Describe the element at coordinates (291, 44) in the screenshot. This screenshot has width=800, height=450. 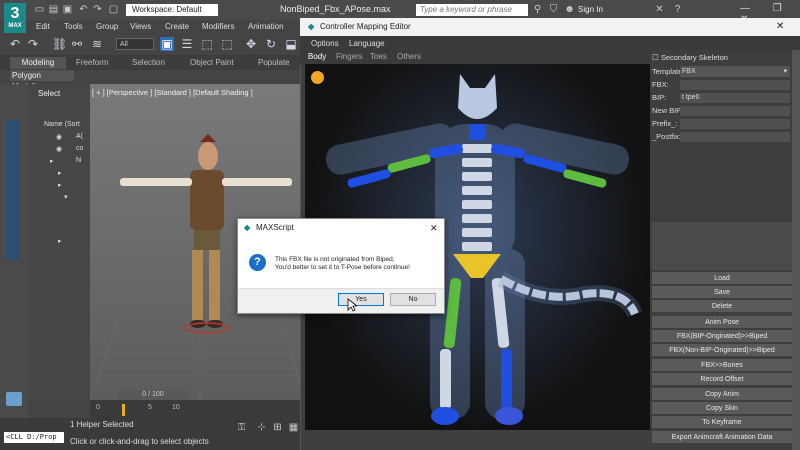
I see `scale-icon: ⬓` at that location.